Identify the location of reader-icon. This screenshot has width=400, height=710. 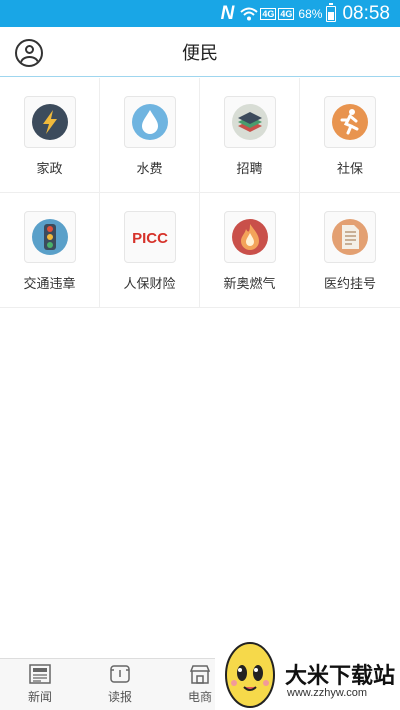
(120, 674).